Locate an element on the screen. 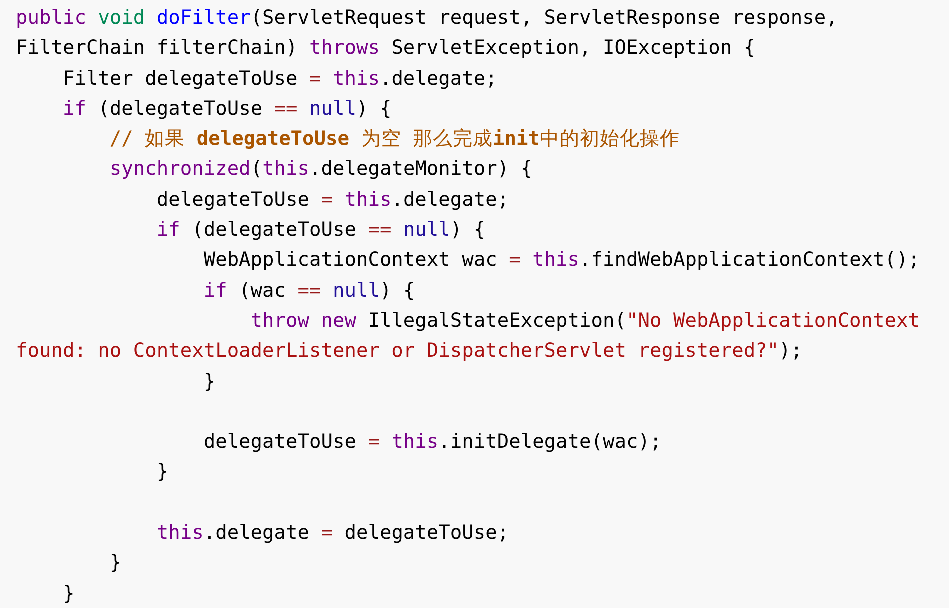 The image size is (949, 608). code-line: // 如果 delegateToUse 为空 那么完成init中的初始化操作 is located at coordinates (394, 139).